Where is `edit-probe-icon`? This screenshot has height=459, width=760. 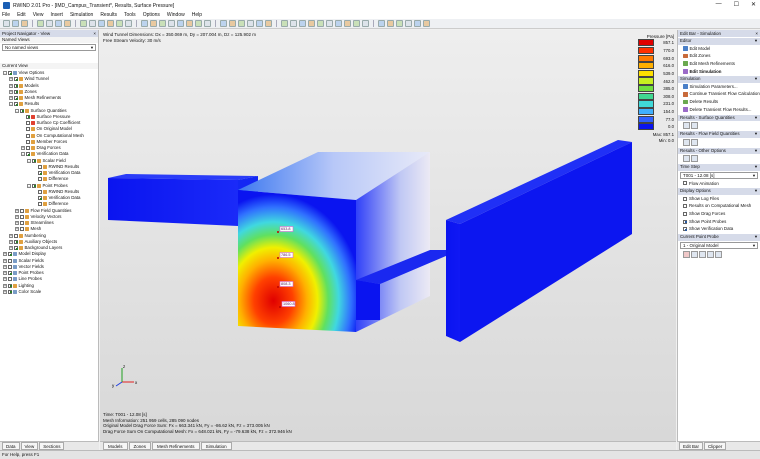 edit-probe-icon is located at coordinates (702, 254).